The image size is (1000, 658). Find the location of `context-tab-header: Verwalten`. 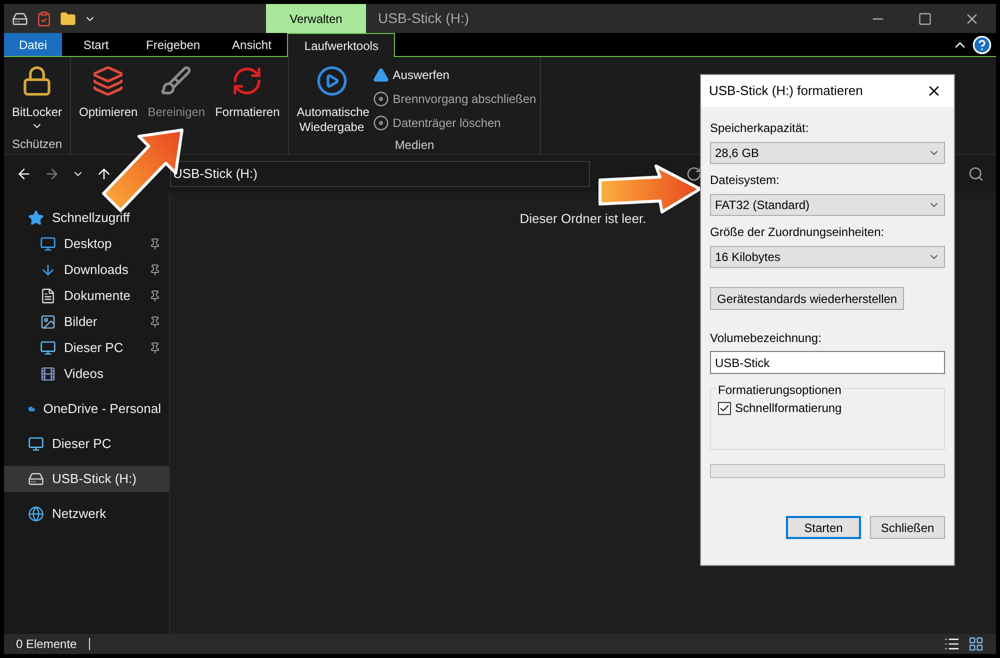

context-tab-header: Verwalten is located at coordinates (316, 18).